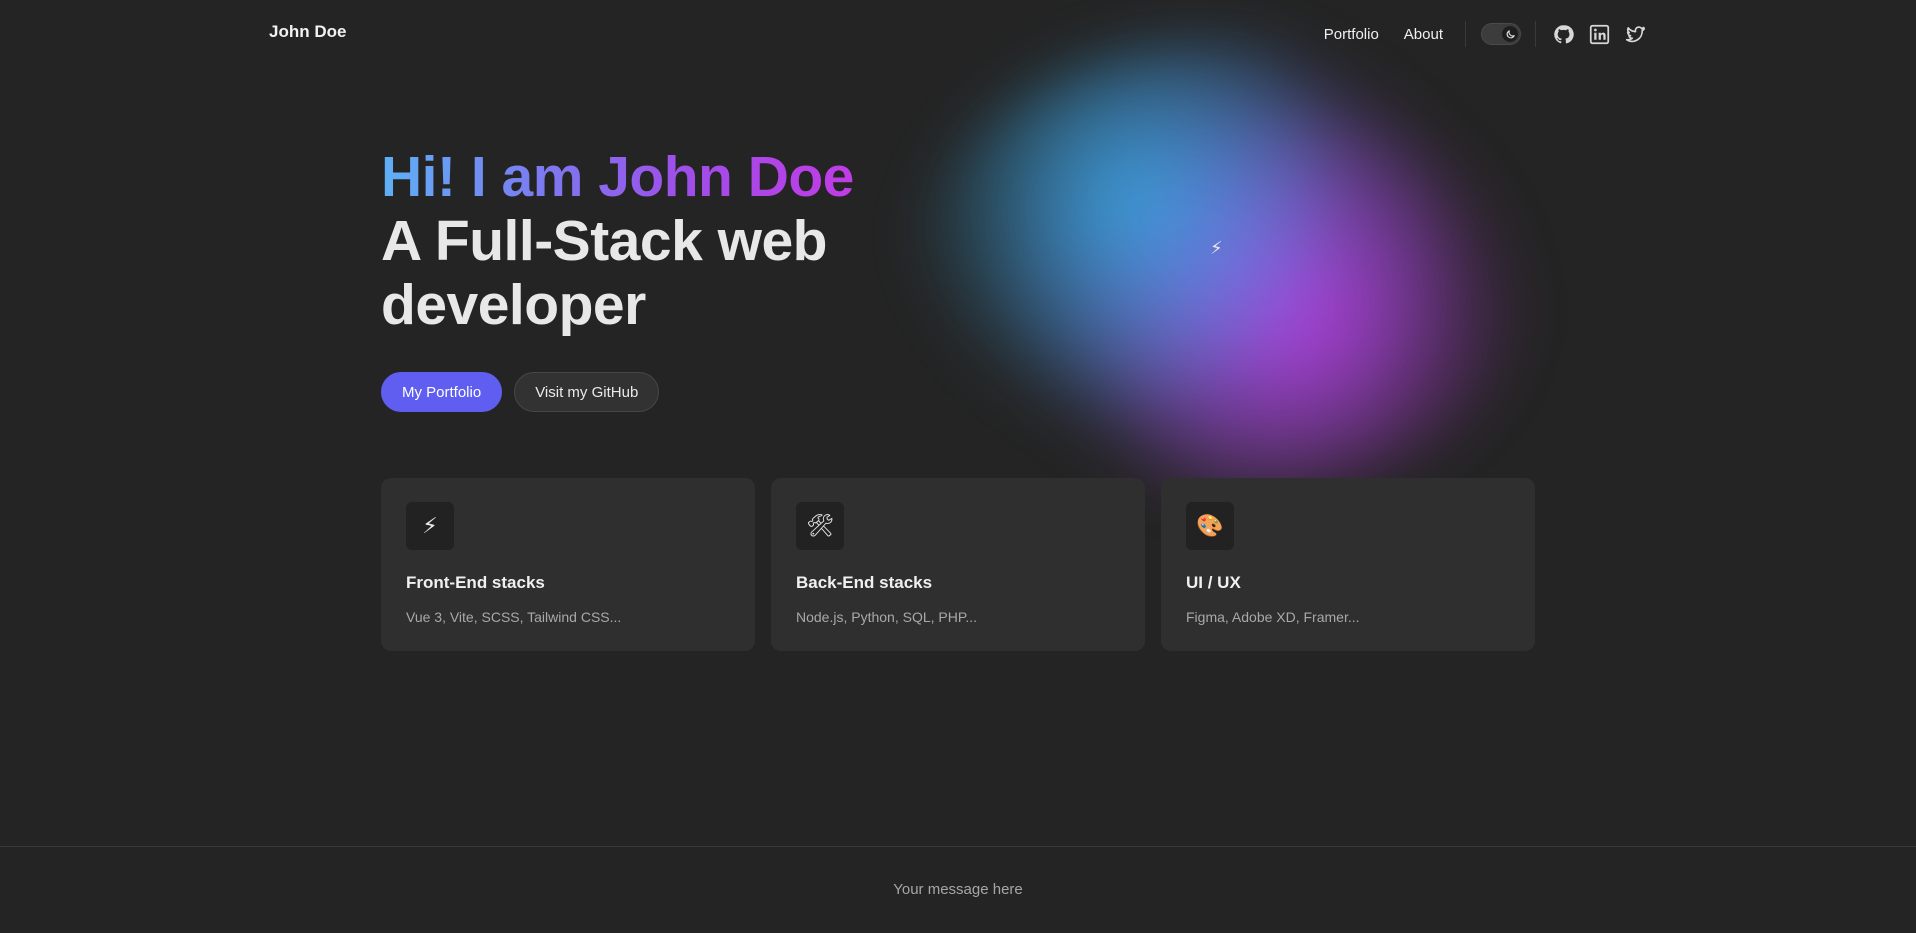 Image resolution: width=1916 pixels, height=933 pixels. I want to click on brand-link: John Doe, so click(307, 32).